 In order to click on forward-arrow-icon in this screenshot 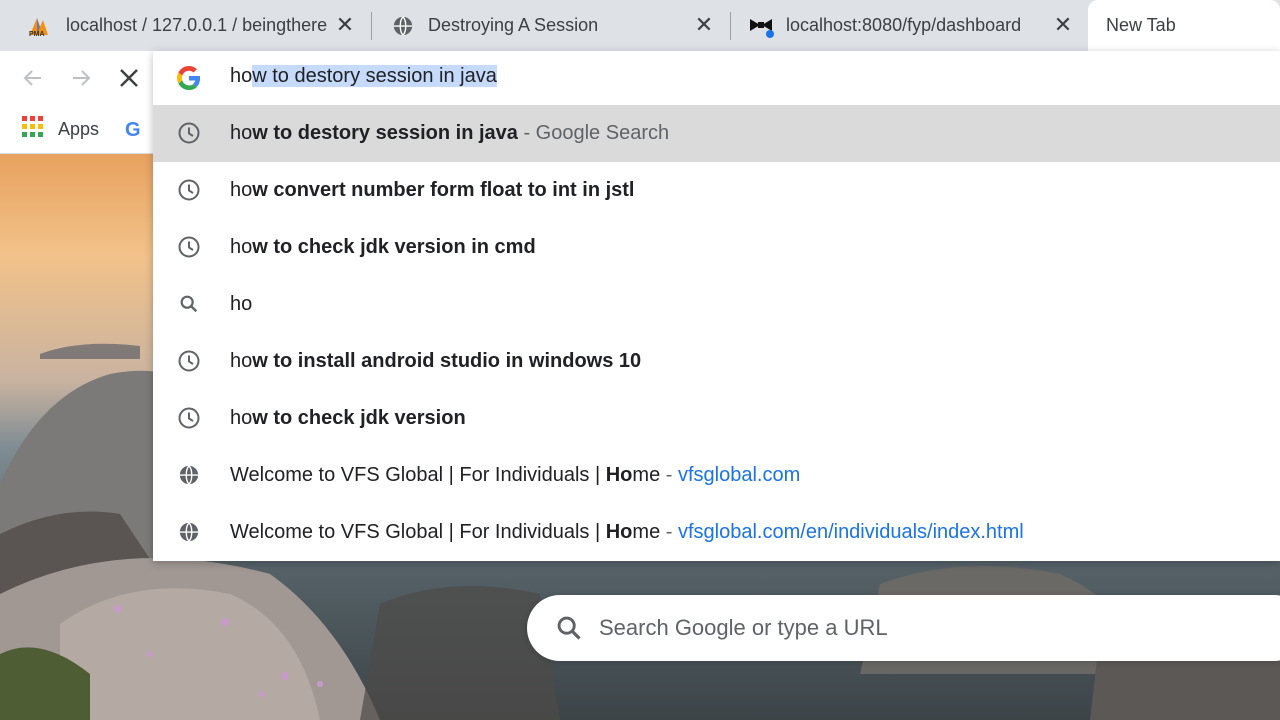, I will do `click(82, 78)`.